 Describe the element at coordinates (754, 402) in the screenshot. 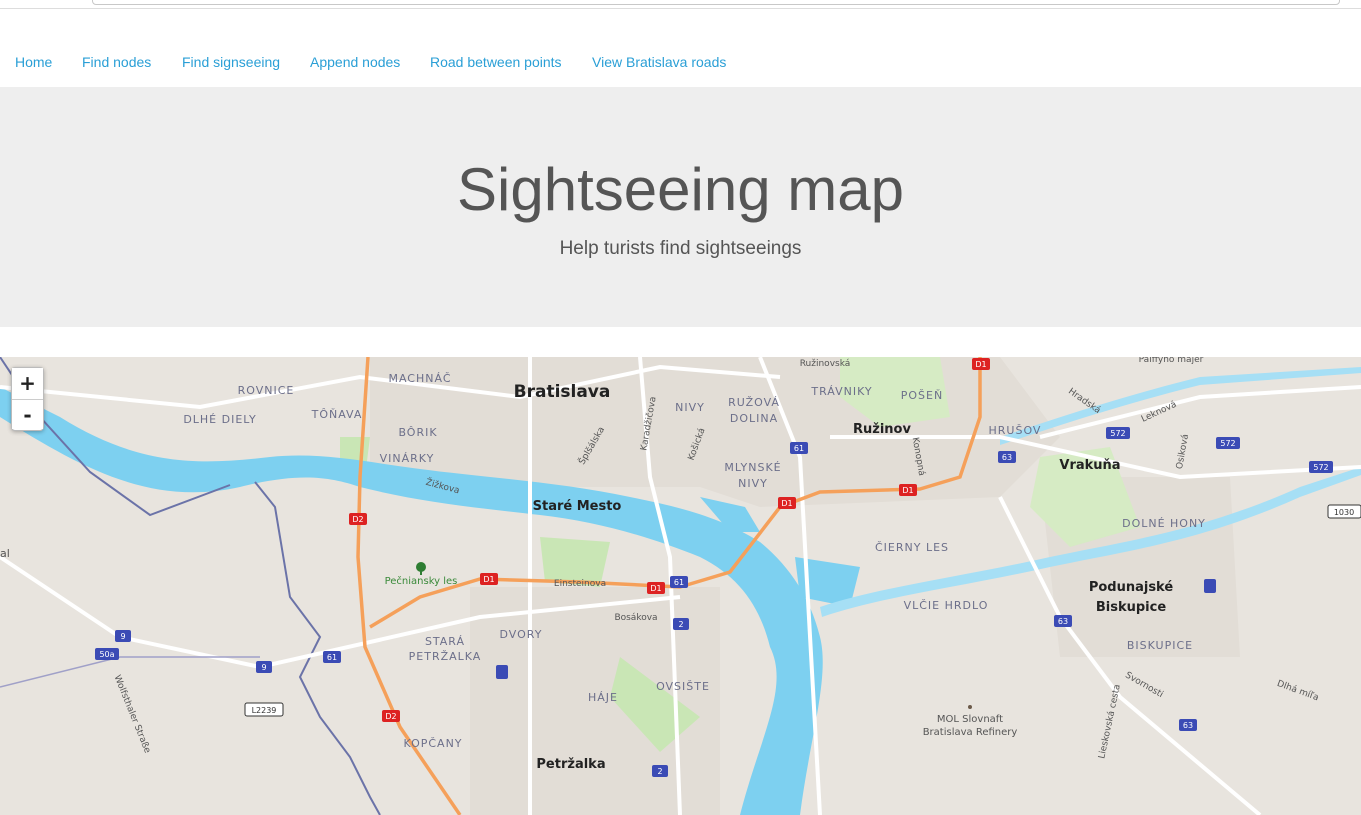

I see `svg-text: RUŽOVÁ` at that location.